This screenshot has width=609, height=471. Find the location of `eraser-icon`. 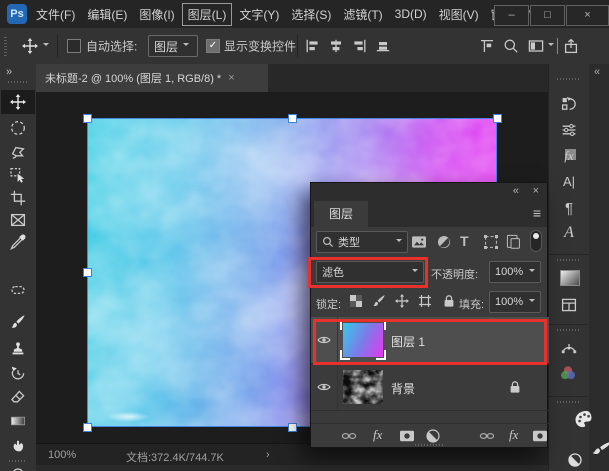

eraser-icon is located at coordinates (18, 397).